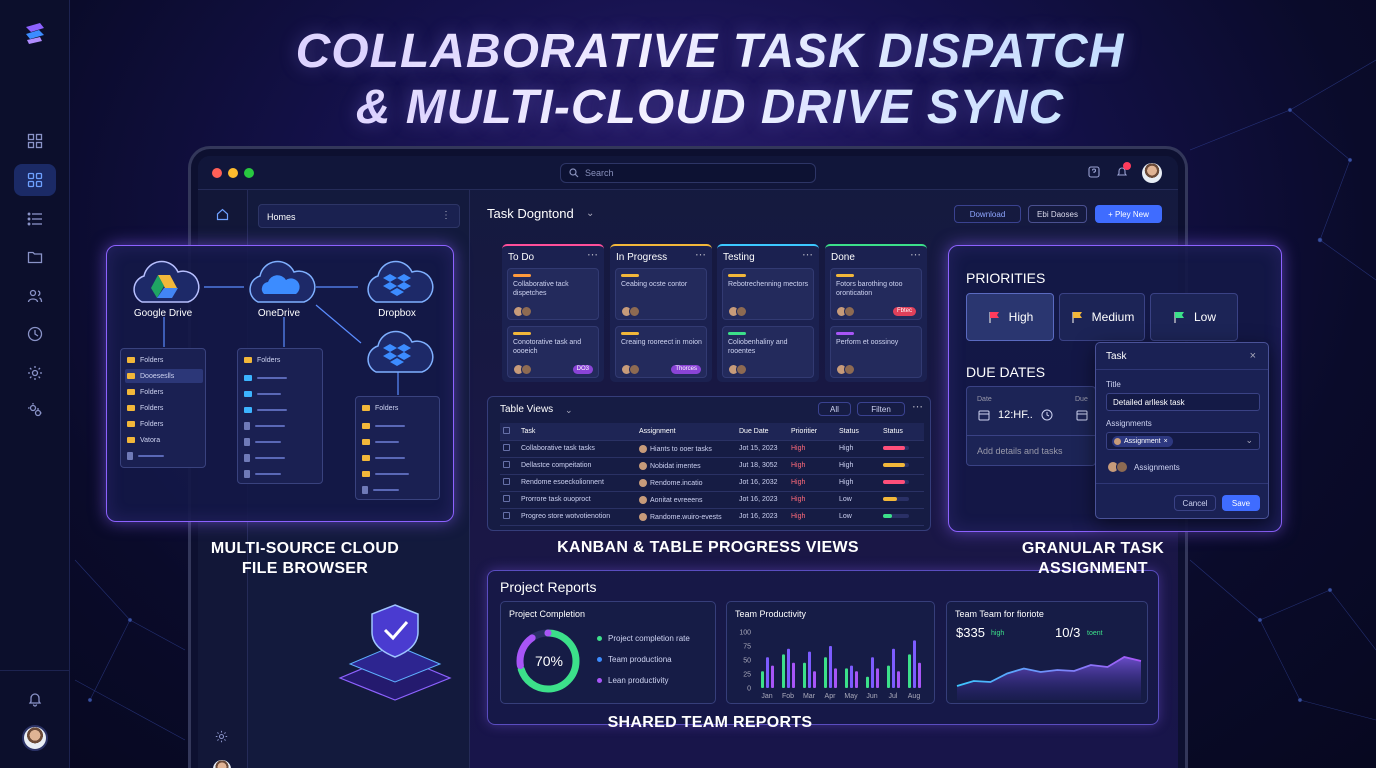  What do you see at coordinates (521, 257) in the screenshot?
I see `kanban-column-title: To Do` at bounding box center [521, 257].